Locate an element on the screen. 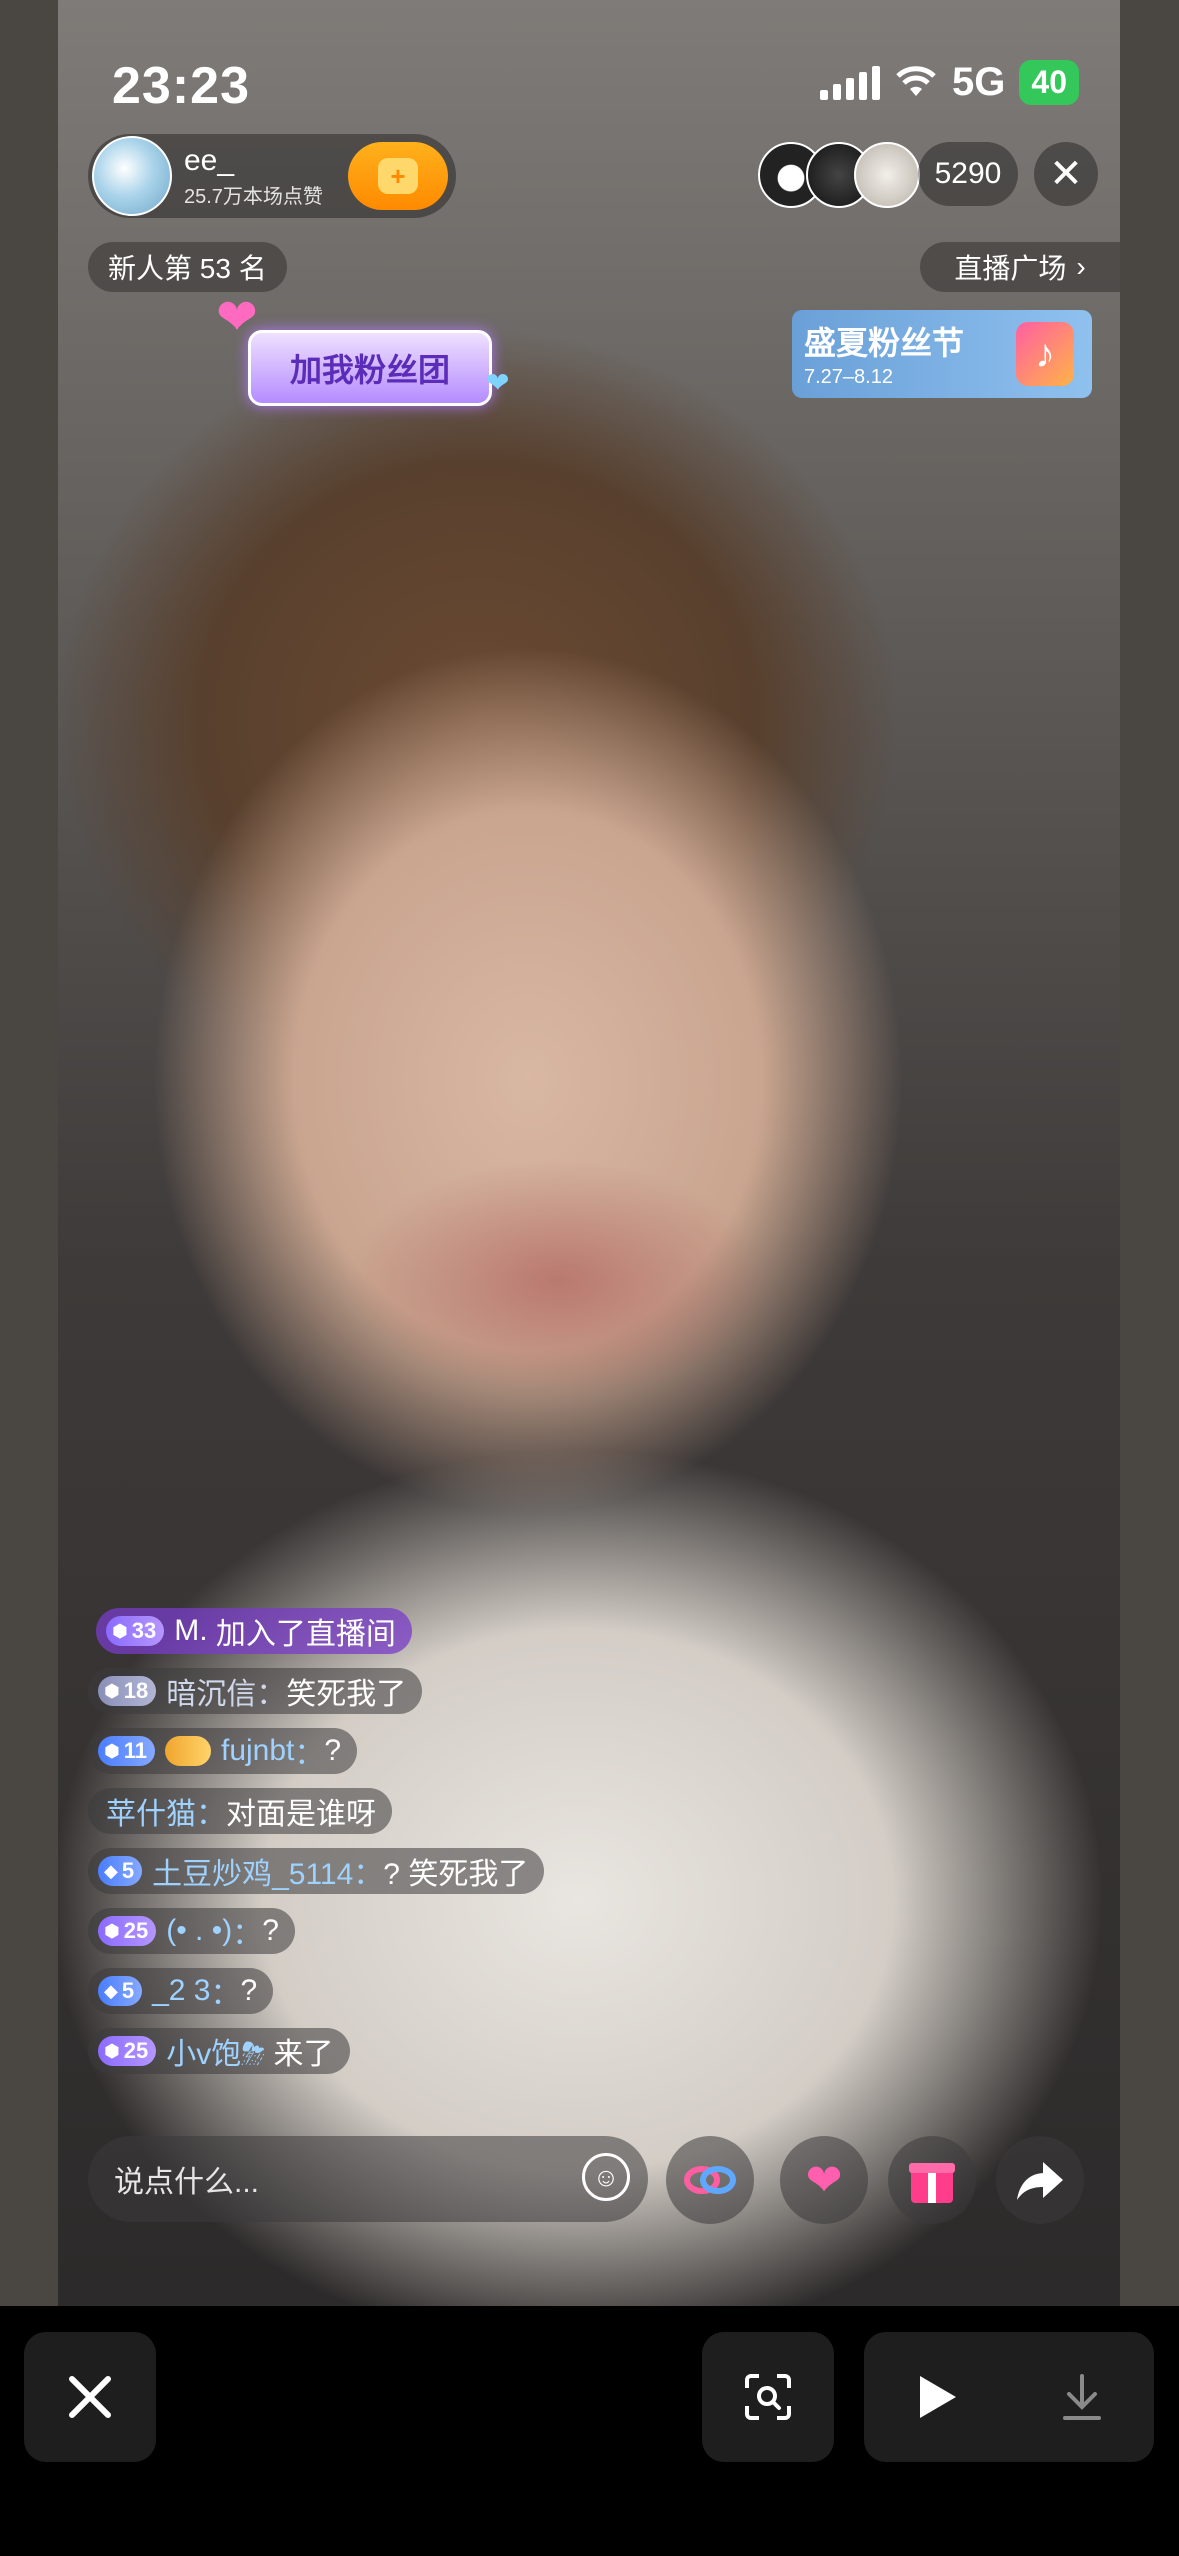 This screenshot has width=1179, height=2556. play-icon is located at coordinates (937, 2397).